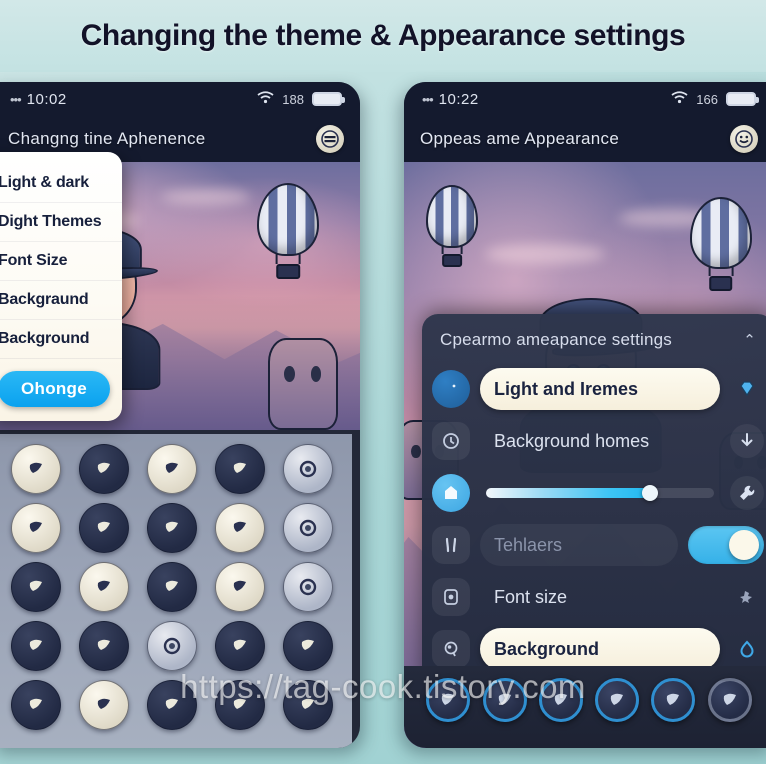 This screenshot has height=764, width=766. I want to click on theme-icon, so click(451, 389).